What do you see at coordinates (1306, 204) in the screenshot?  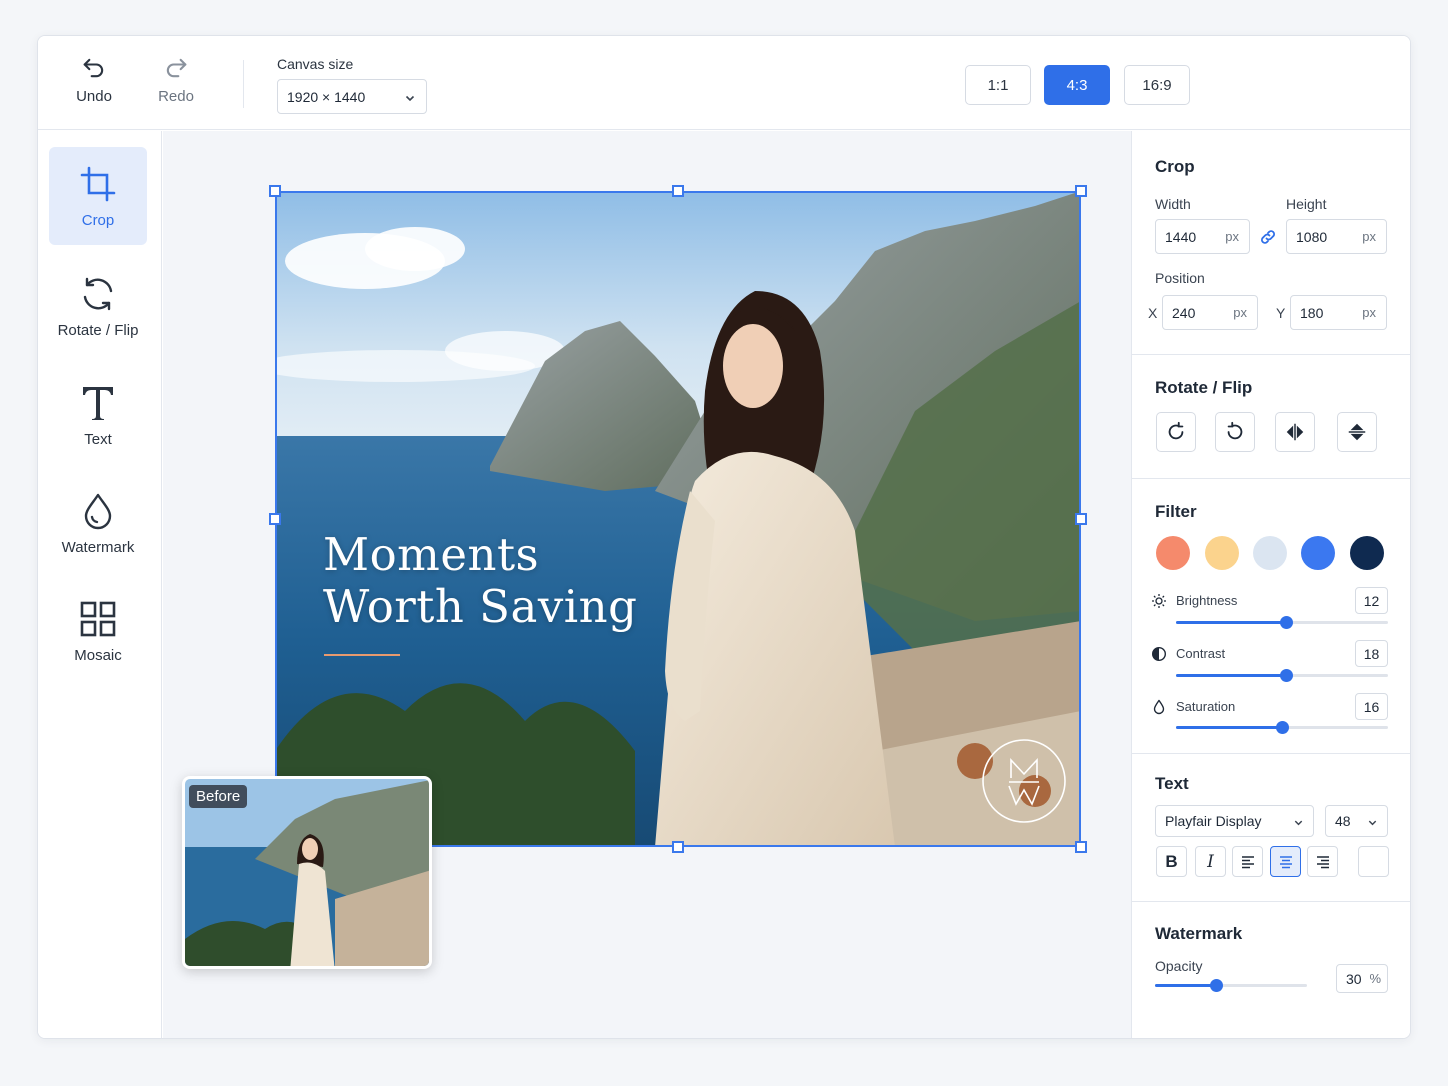 I see `height-label: Height` at bounding box center [1306, 204].